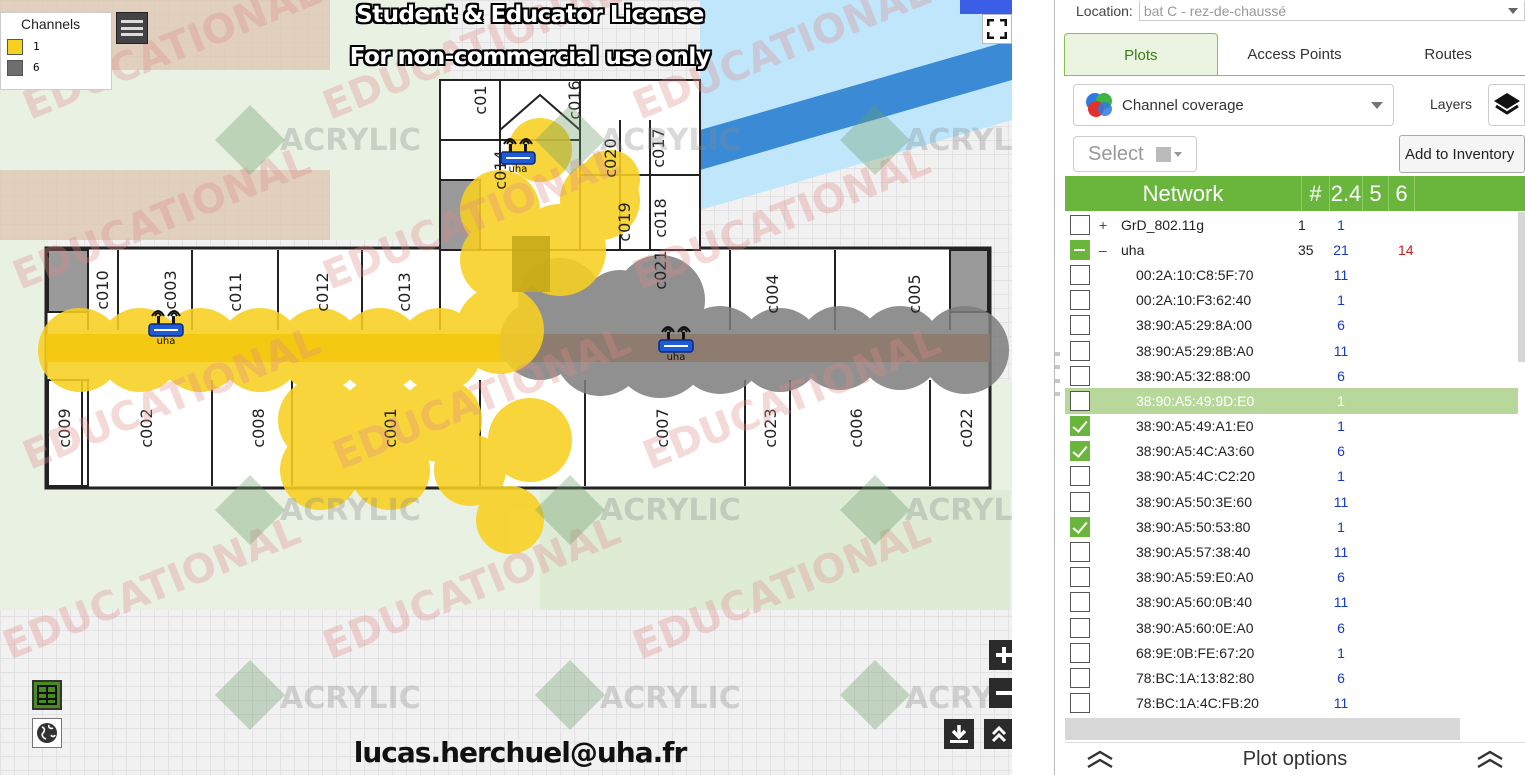 This screenshot has width=1525, height=775. What do you see at coordinates (1291, 501) in the screenshot?
I see `table-row: 38:90:A5:50:3E:60 11` at bounding box center [1291, 501].